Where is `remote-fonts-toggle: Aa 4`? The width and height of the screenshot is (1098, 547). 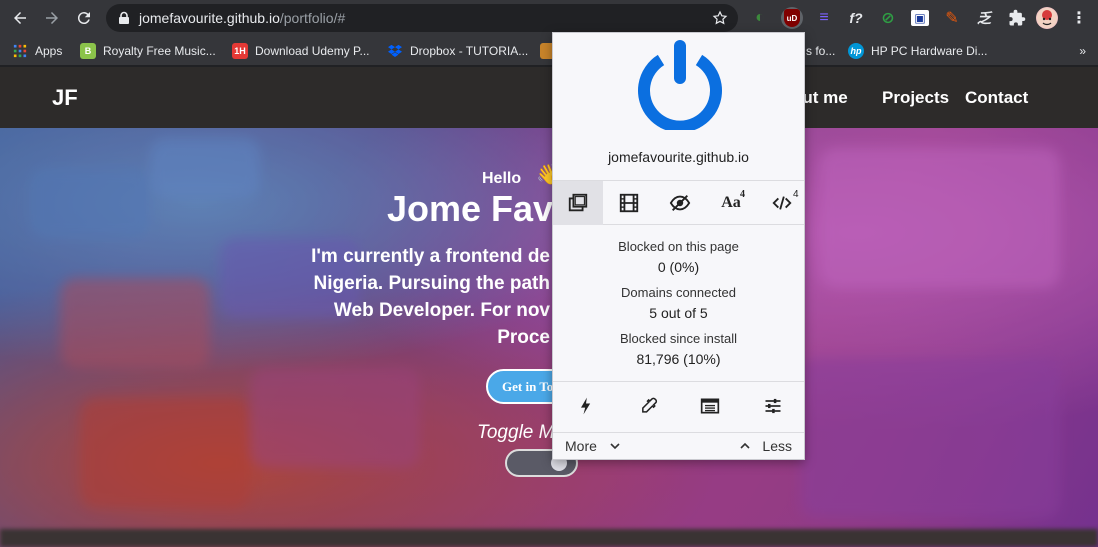
remote-fonts-toggle: Aa 4 is located at coordinates (731, 203).